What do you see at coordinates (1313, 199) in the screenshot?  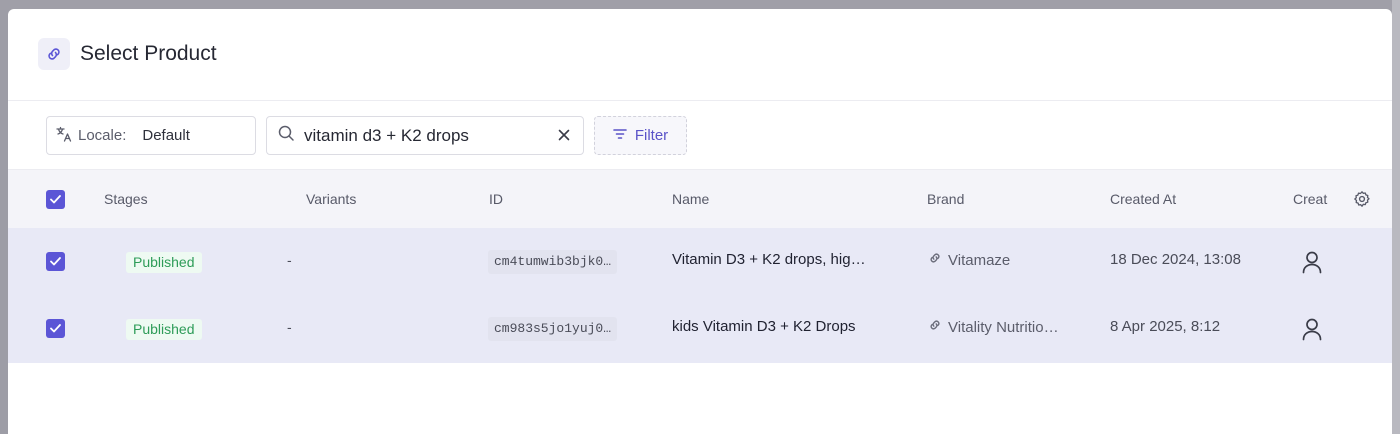 I see `column-header-created-by: Creat` at bounding box center [1313, 199].